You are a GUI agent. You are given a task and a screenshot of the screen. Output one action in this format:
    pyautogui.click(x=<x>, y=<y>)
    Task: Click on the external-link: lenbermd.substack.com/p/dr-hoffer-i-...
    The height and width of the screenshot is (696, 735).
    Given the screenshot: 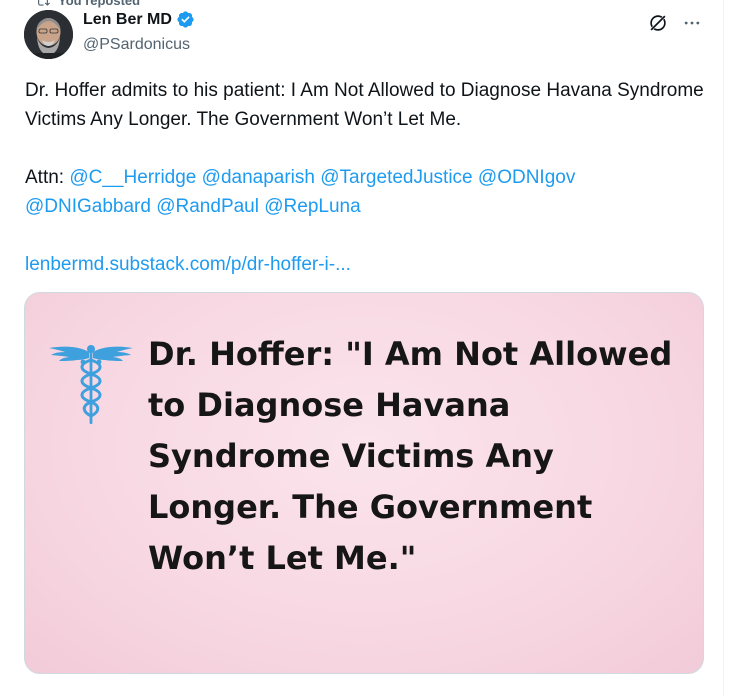 What is the action you would take?
    pyautogui.click(x=188, y=264)
    